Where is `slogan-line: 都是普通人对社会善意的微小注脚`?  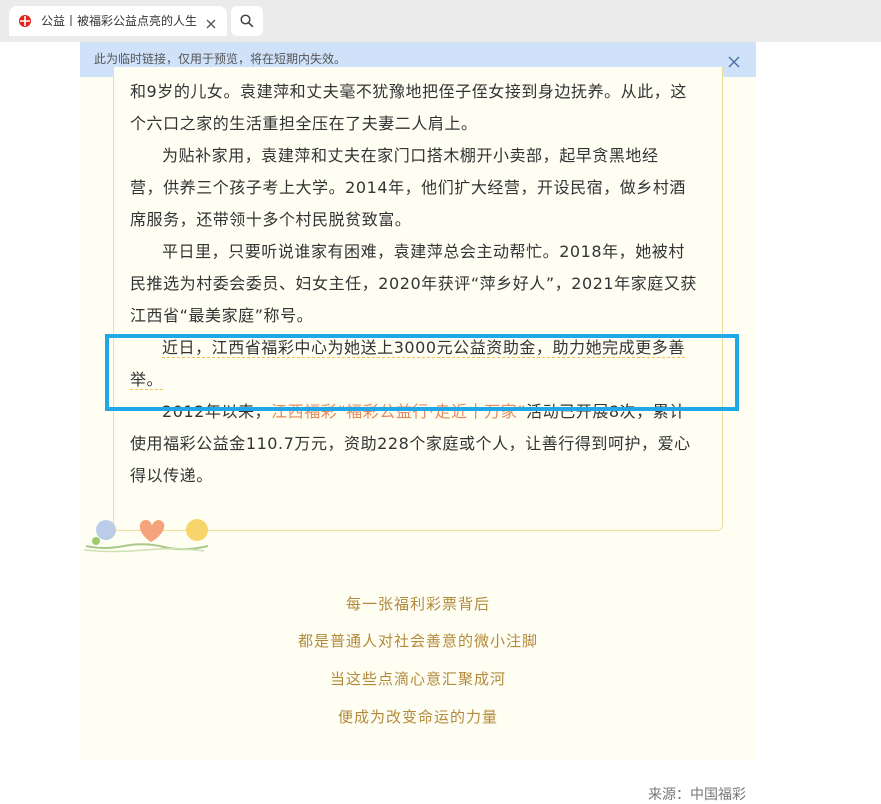
slogan-line: 都是普通人对社会善意的微小注脚 is located at coordinates (417, 641).